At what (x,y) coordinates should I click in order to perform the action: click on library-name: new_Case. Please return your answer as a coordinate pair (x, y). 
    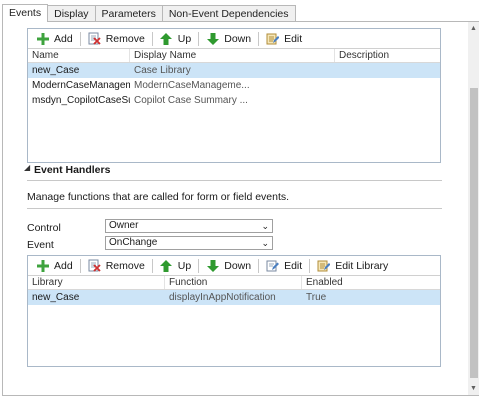
    Looking at the image, I should click on (56, 70).